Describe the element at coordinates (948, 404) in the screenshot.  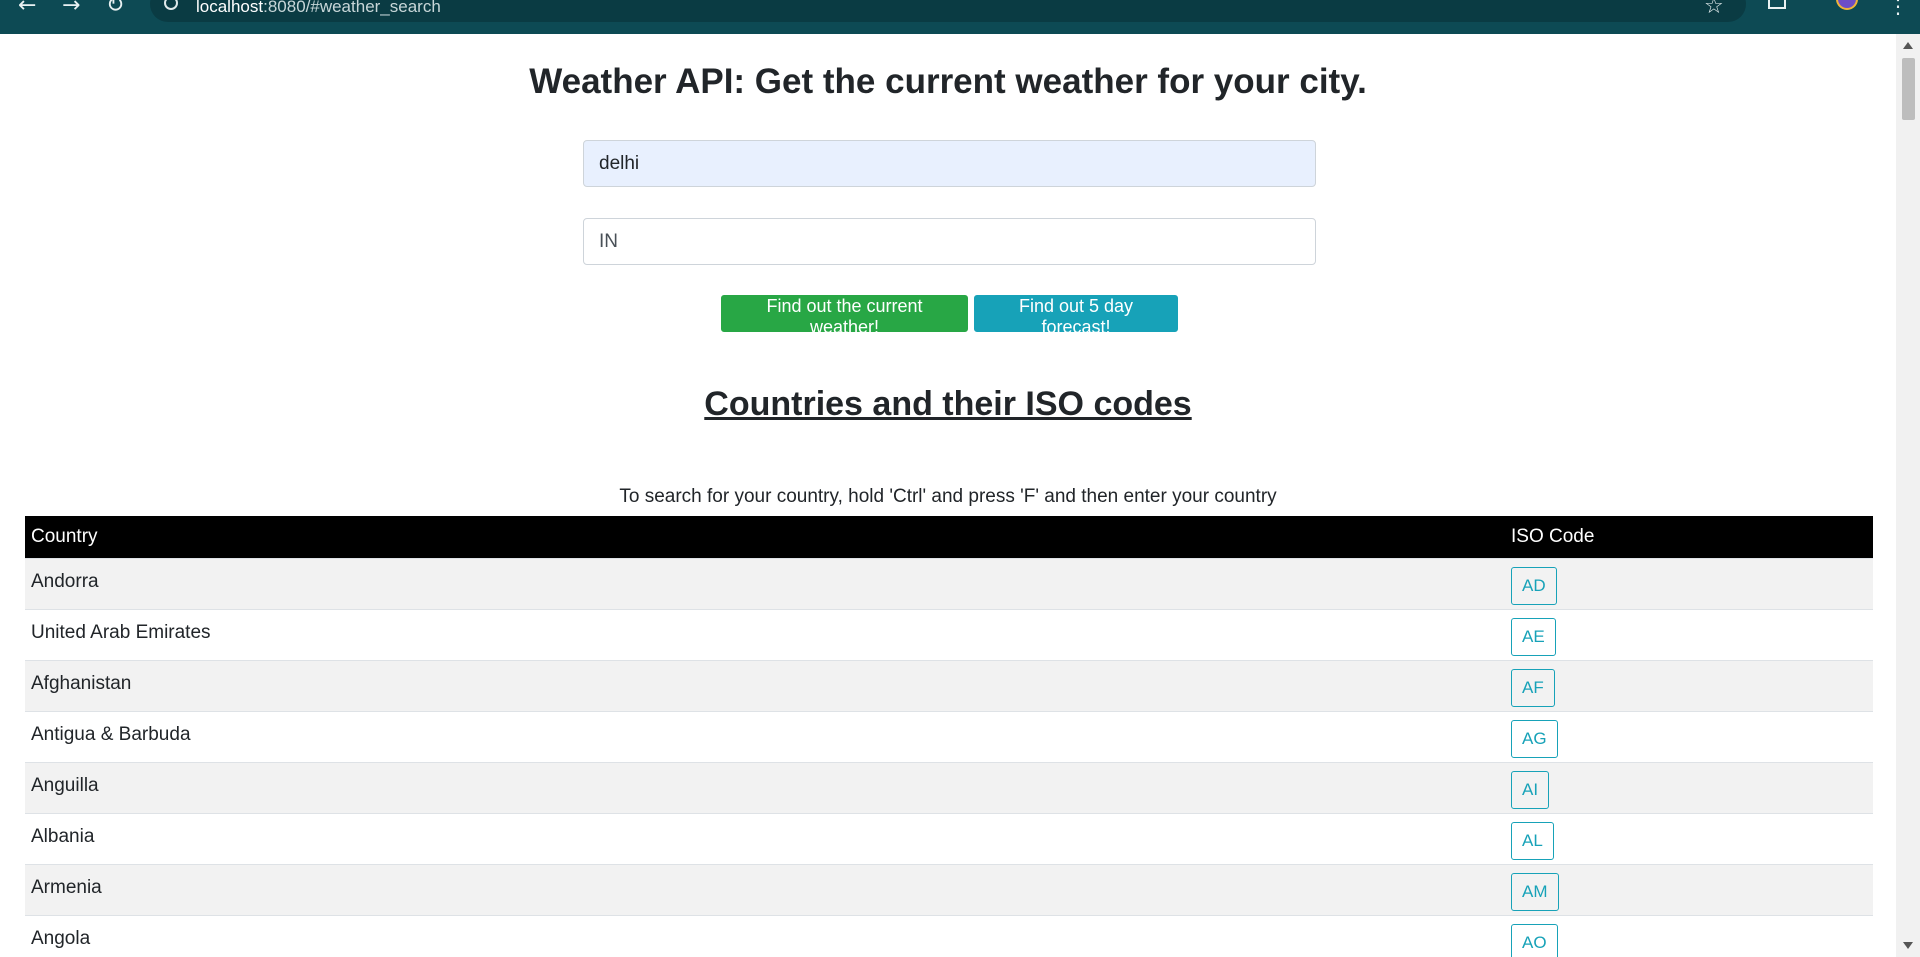
I see `countries-heading: Countries and their ISO codes` at that location.